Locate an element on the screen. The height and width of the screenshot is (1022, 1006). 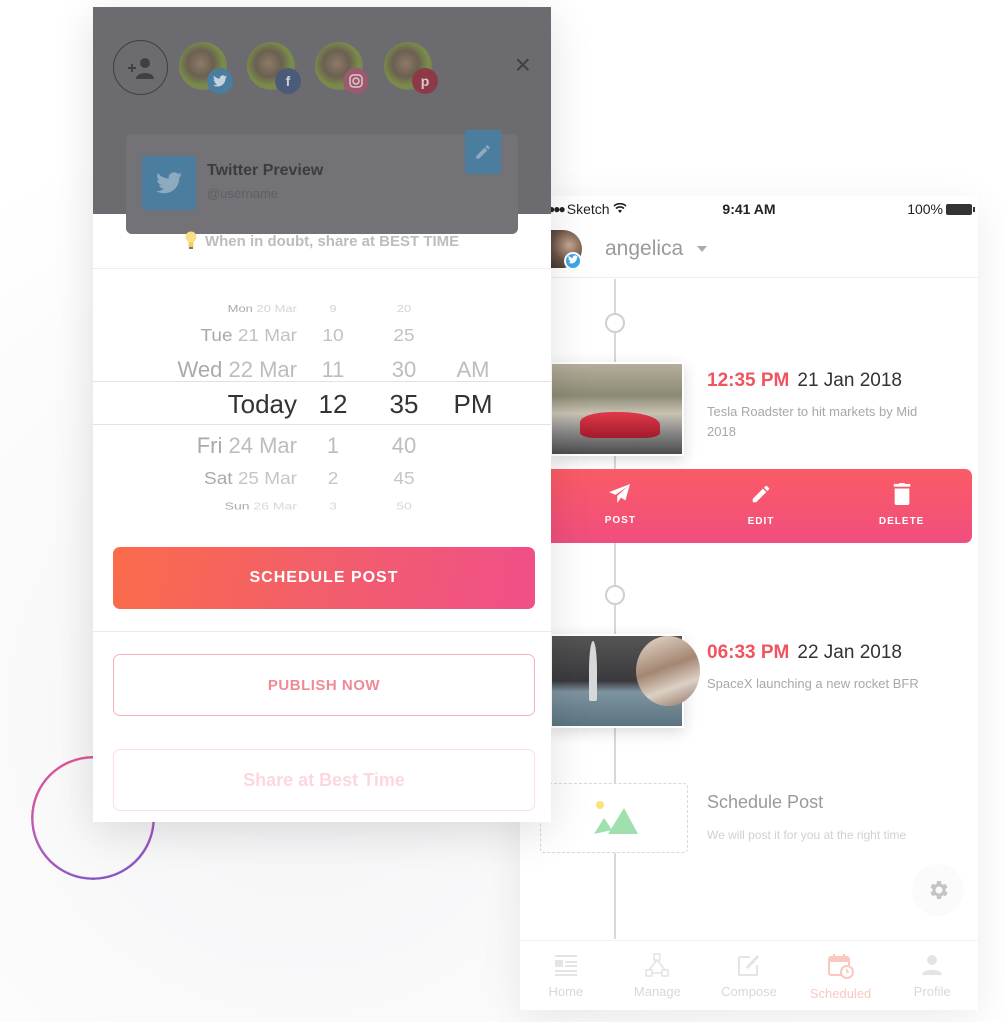
preview-handle: @username is located at coordinates (243, 193).